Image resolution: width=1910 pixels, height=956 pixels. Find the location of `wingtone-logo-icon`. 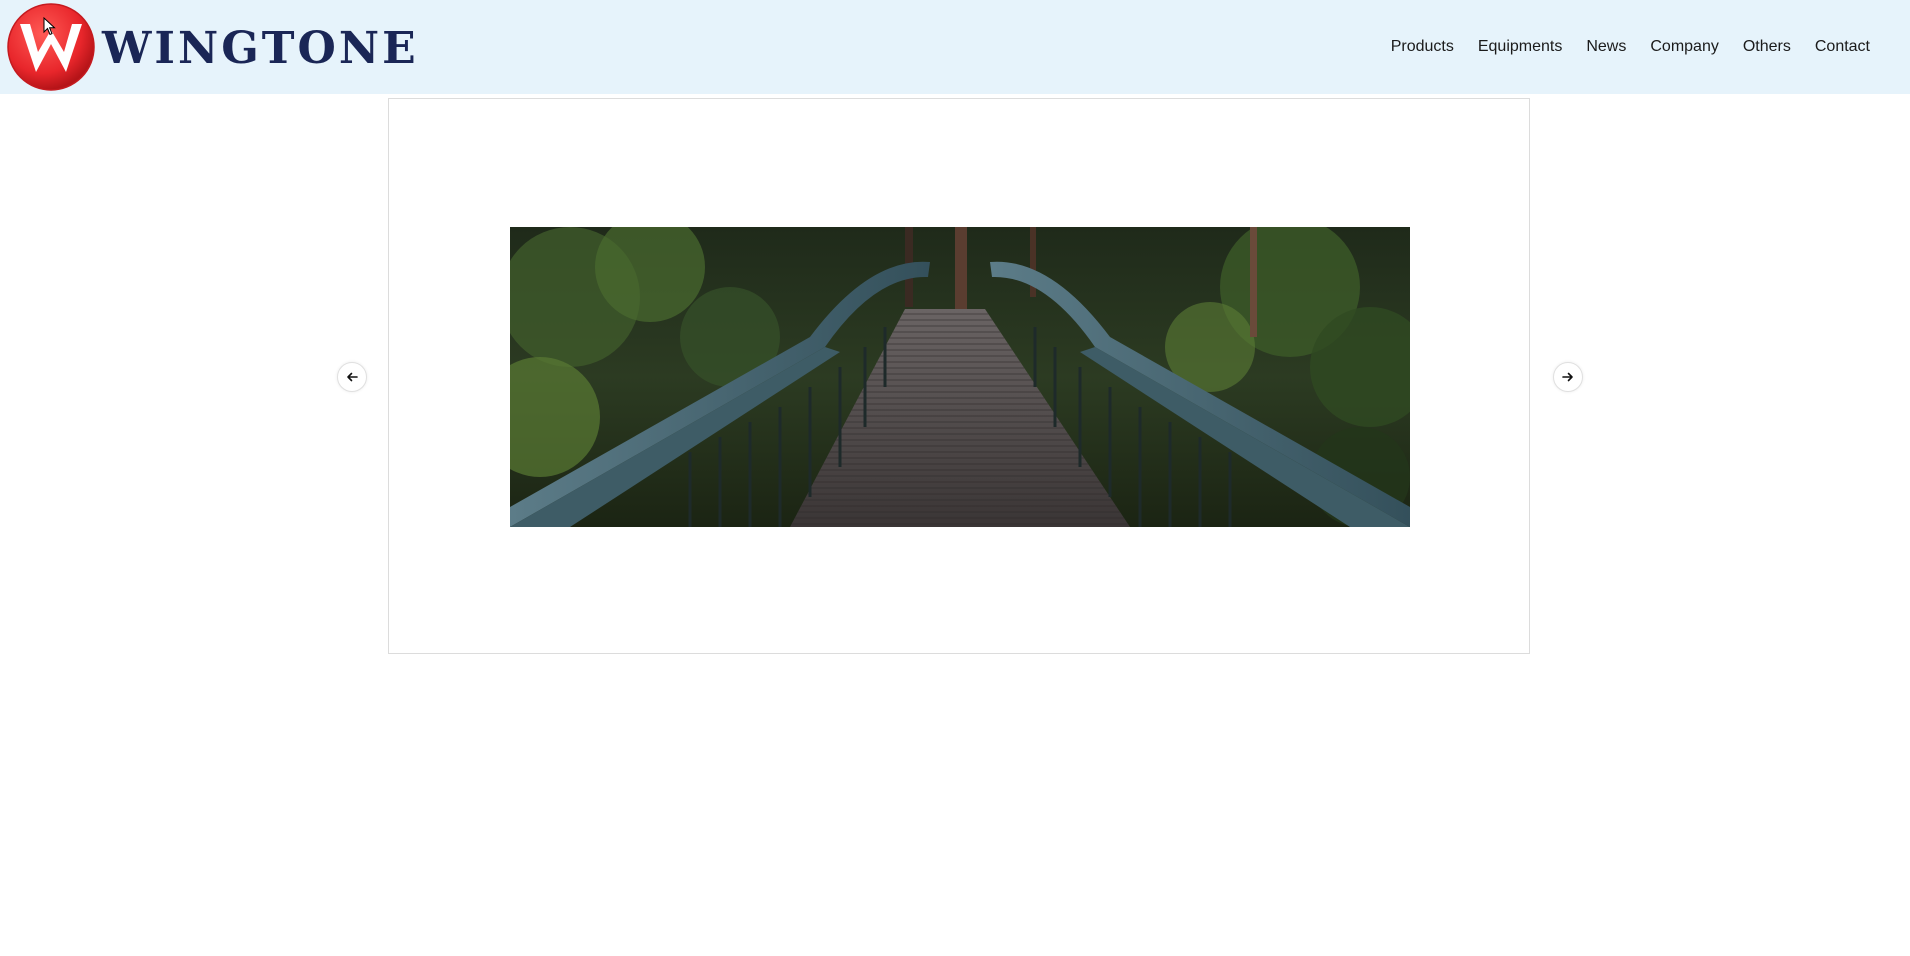

wingtone-logo-icon is located at coordinates (51, 47).